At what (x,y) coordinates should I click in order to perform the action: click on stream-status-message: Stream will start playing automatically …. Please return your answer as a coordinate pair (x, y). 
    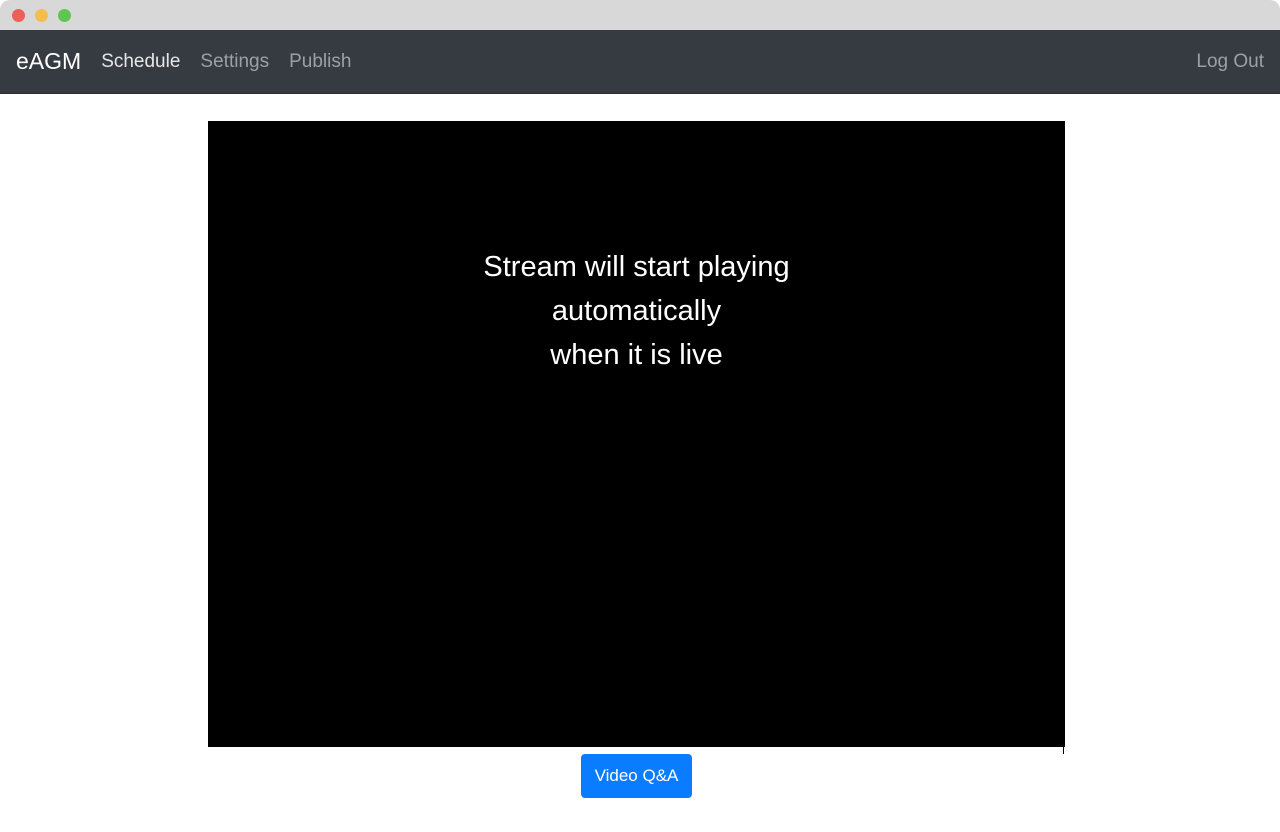
    Looking at the image, I should click on (636, 311).